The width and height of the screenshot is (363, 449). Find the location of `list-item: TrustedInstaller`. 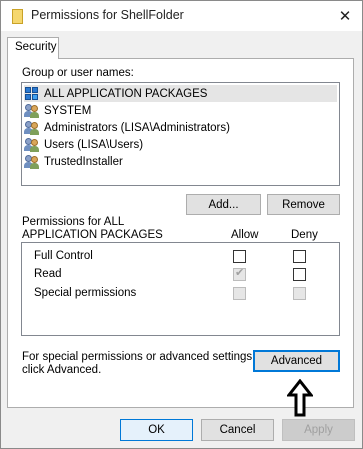

list-item: TrustedInstaller is located at coordinates (180, 161).